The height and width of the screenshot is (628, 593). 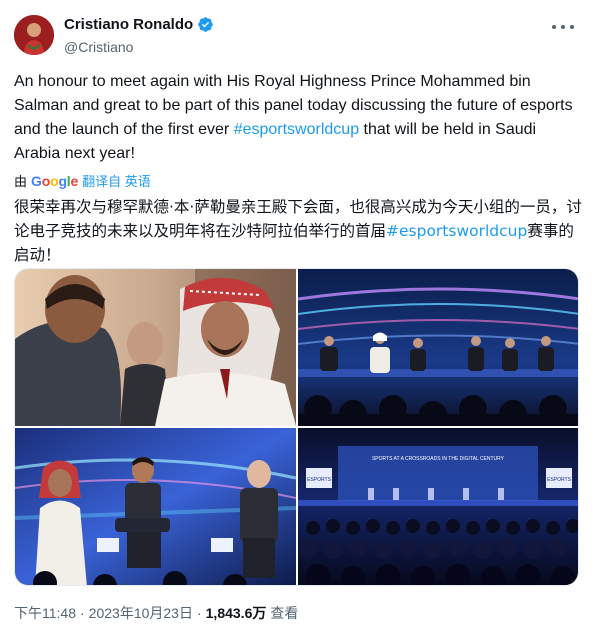 What do you see at coordinates (128, 24) in the screenshot?
I see `author-display-name: Cristiano Ronaldo` at bounding box center [128, 24].